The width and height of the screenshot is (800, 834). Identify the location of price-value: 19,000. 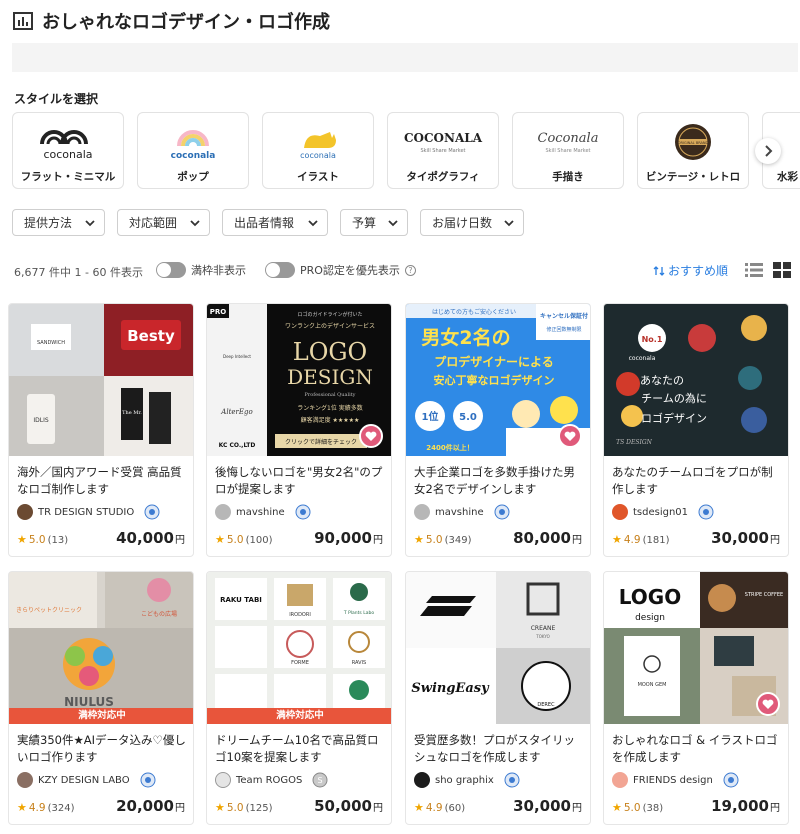
(740, 806).